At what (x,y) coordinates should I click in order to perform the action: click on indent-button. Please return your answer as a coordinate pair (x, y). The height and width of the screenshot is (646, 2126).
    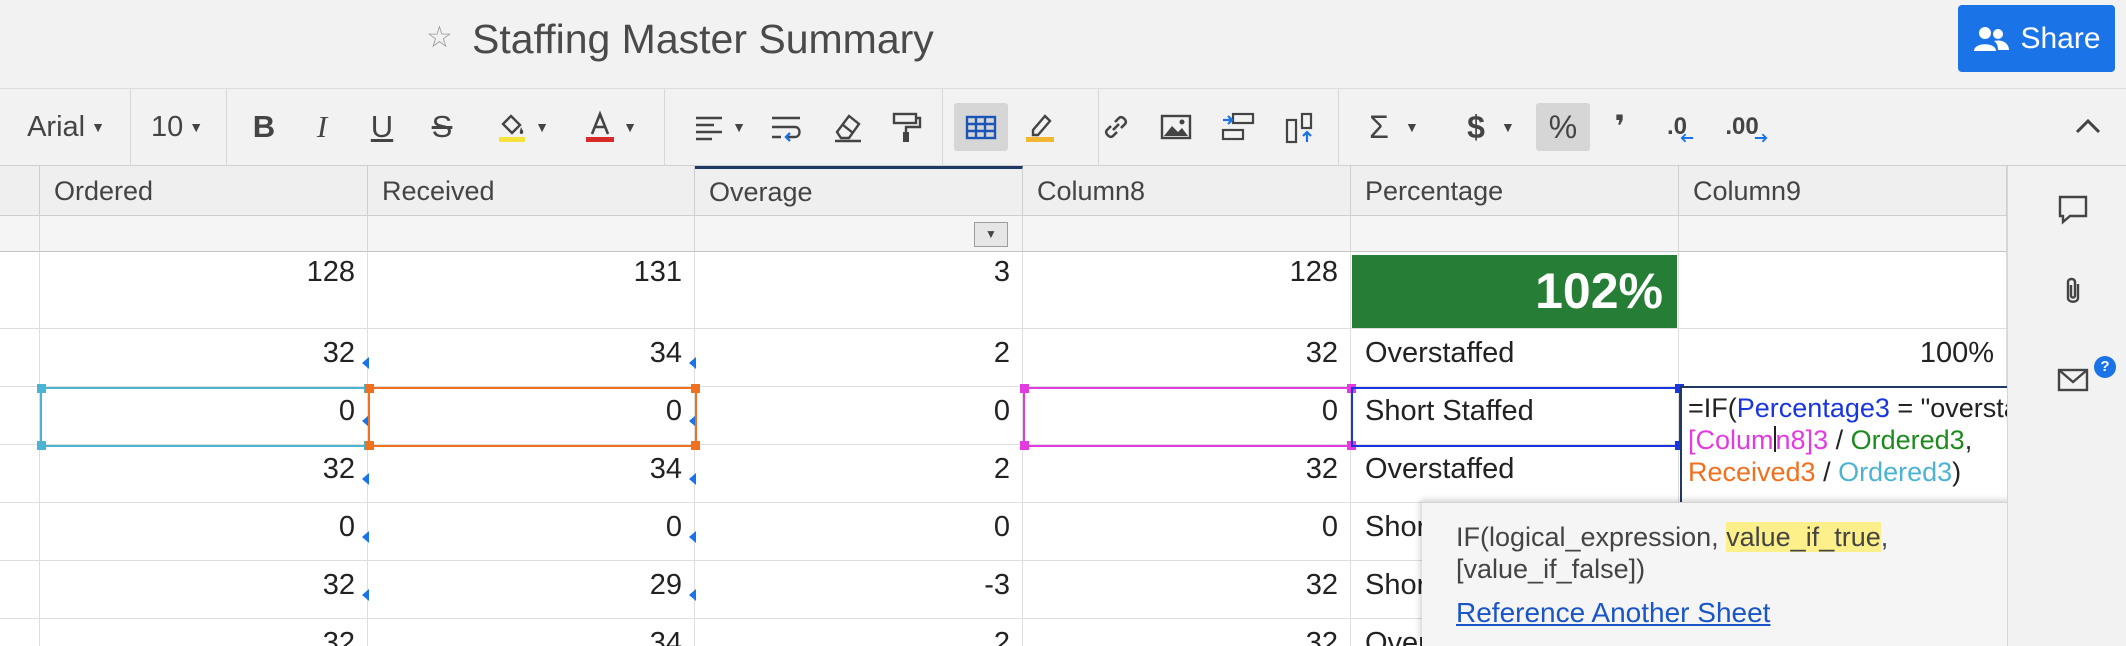
    Looking at the image, I should click on (1238, 127).